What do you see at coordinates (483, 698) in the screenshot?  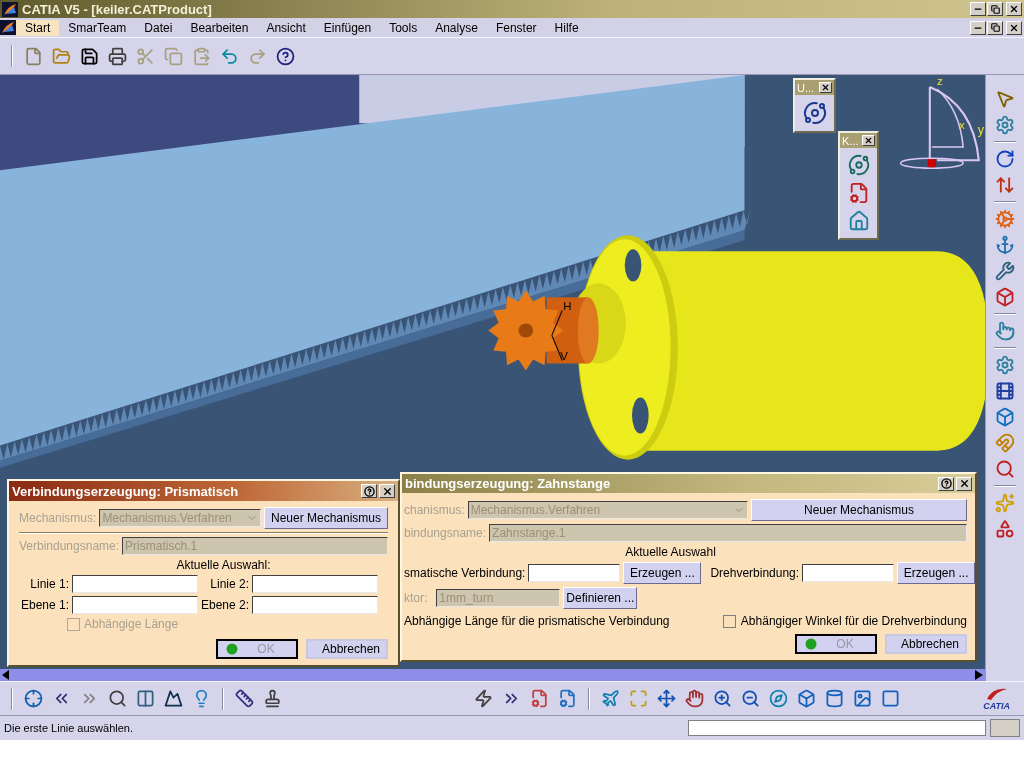 I see `zap-icon` at bounding box center [483, 698].